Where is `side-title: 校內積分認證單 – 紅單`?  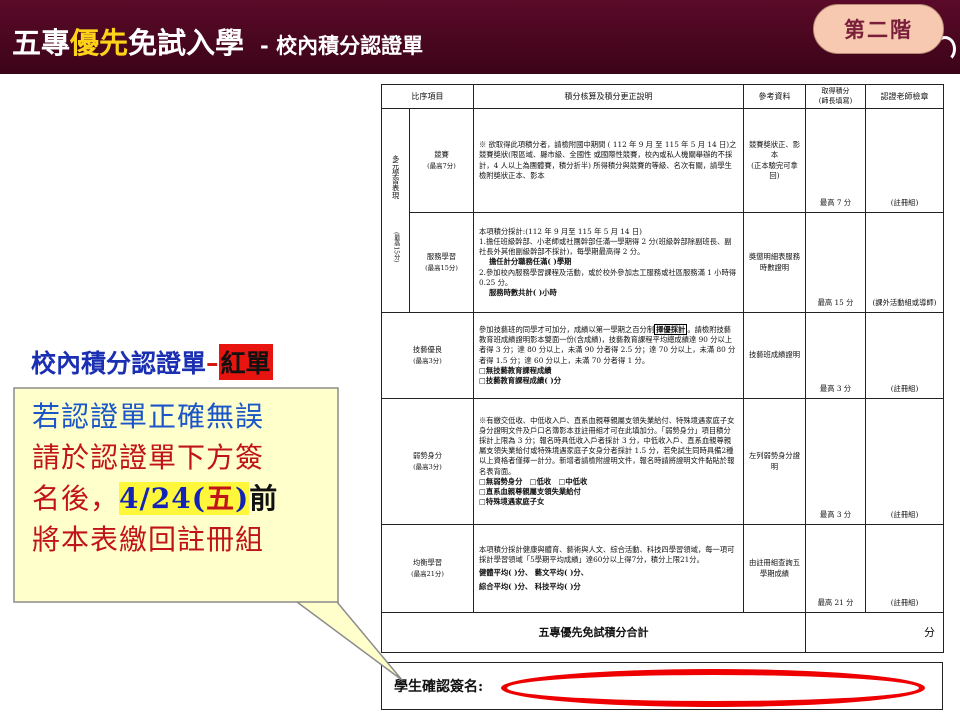
side-title: 校內積分認證單 – 紅單 is located at coordinates (152, 362).